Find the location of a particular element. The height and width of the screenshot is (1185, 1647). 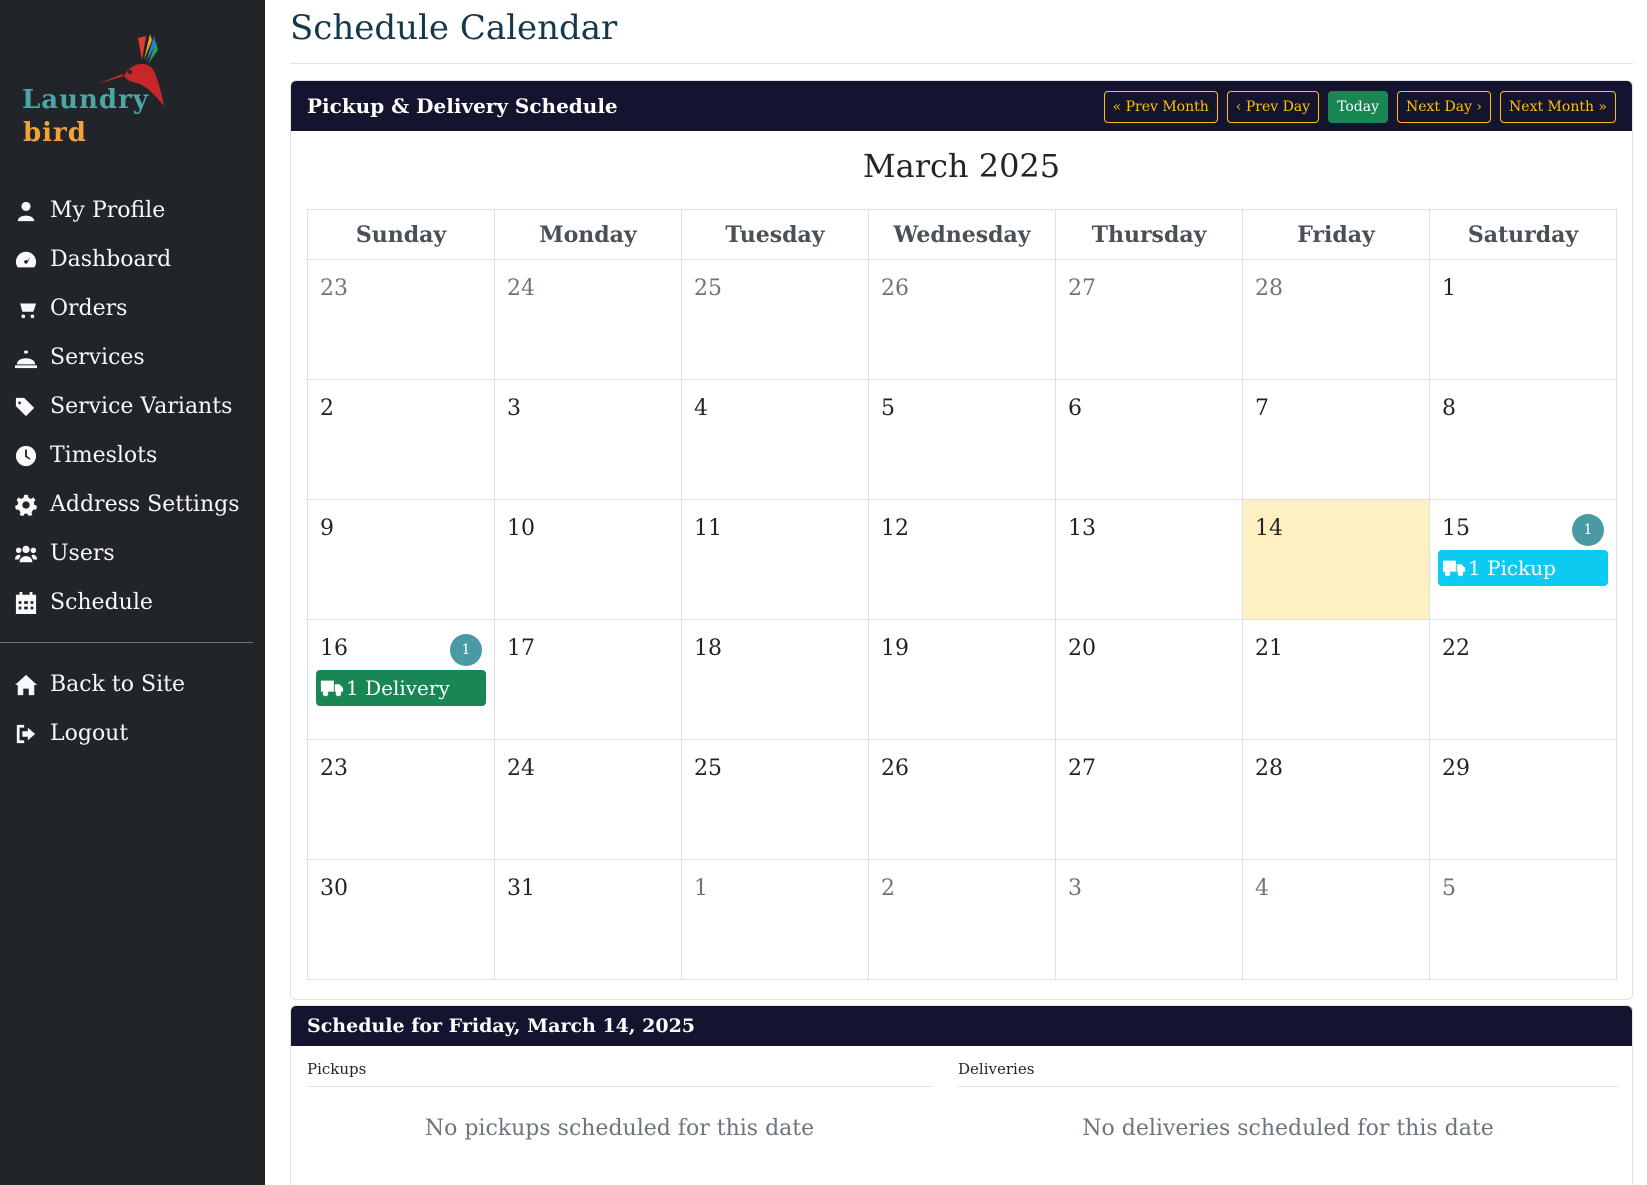

calendar-day-cell: 21 is located at coordinates (1336, 679).